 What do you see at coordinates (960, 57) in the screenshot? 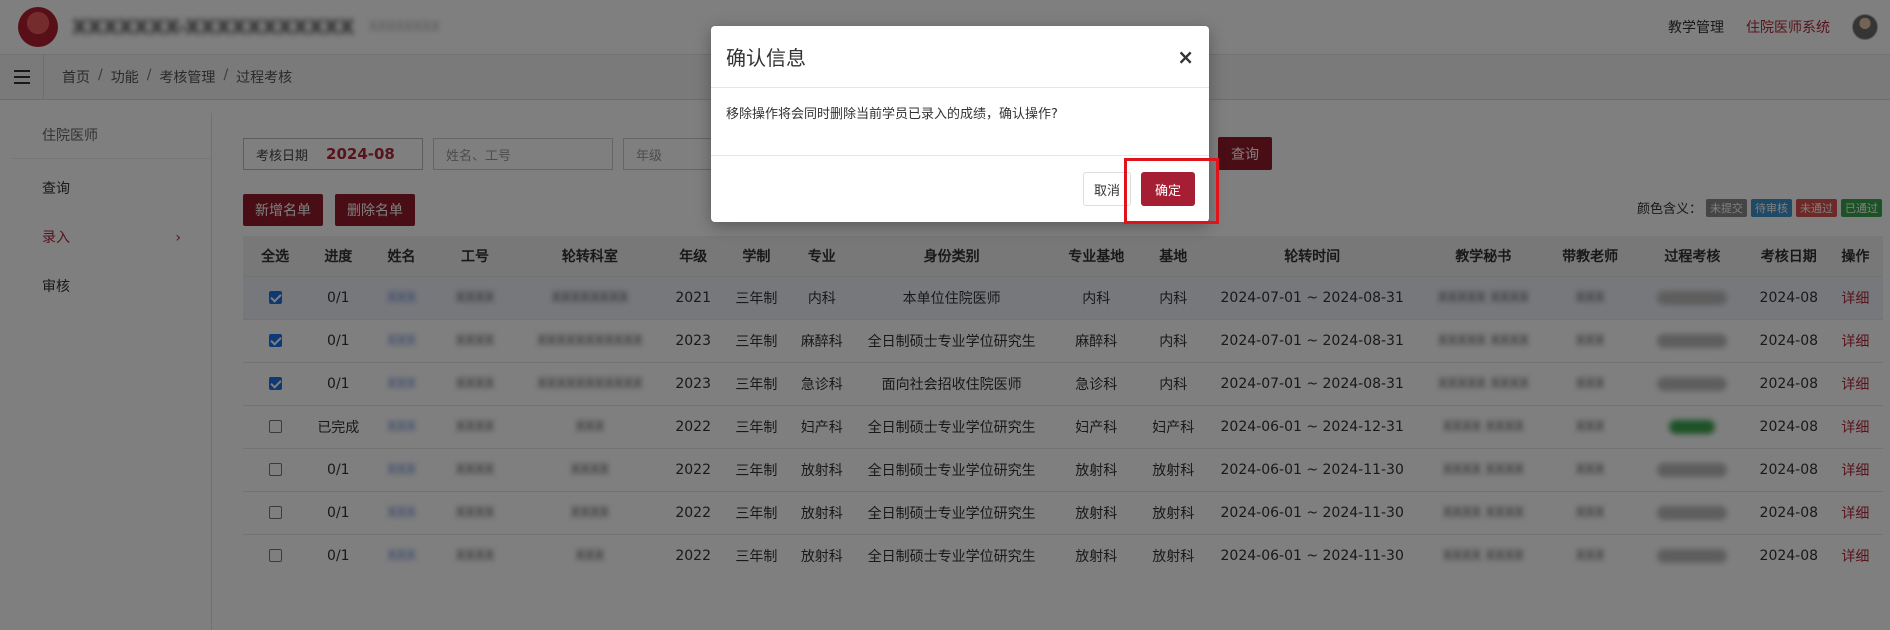
I see `dialog-header: 确认信息 ×` at bounding box center [960, 57].